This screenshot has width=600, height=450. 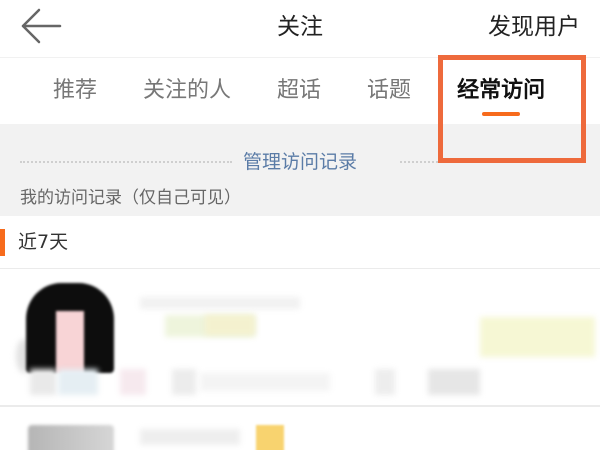 I want to click on dotted-divider-right, so click(x=491, y=162).